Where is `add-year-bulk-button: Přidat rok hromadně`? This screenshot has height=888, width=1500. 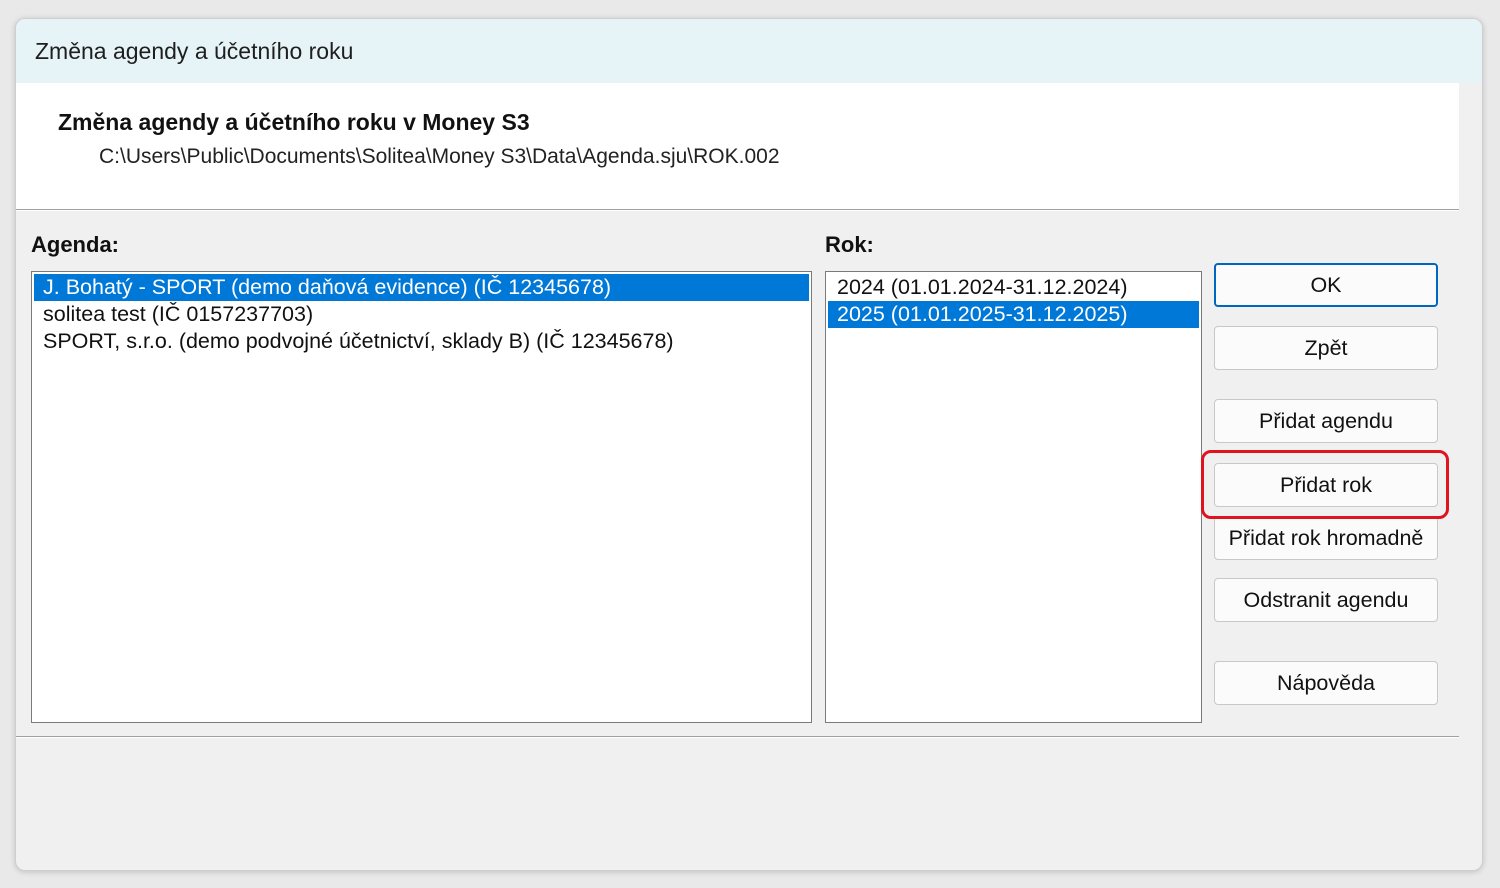 add-year-bulk-button: Přidat rok hromadně is located at coordinates (1326, 538).